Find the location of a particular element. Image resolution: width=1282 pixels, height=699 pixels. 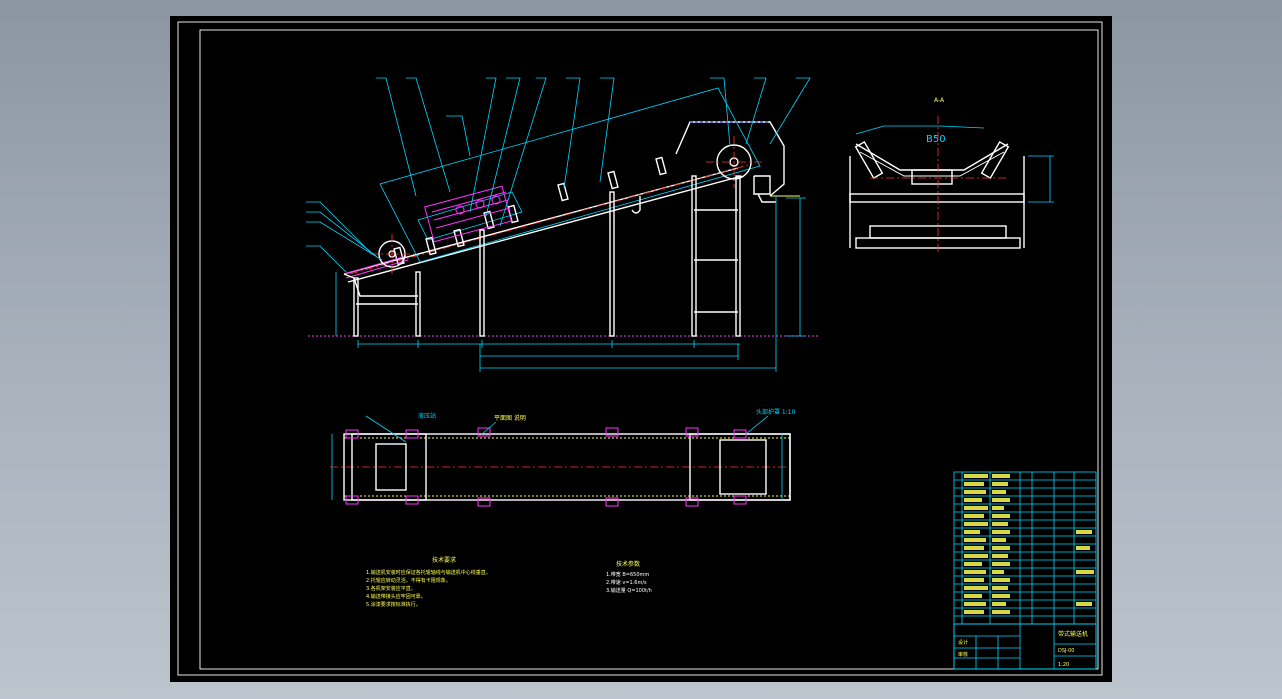

tech-req-line-3: 3.各机架安装应平直。 is located at coordinates (391, 588).